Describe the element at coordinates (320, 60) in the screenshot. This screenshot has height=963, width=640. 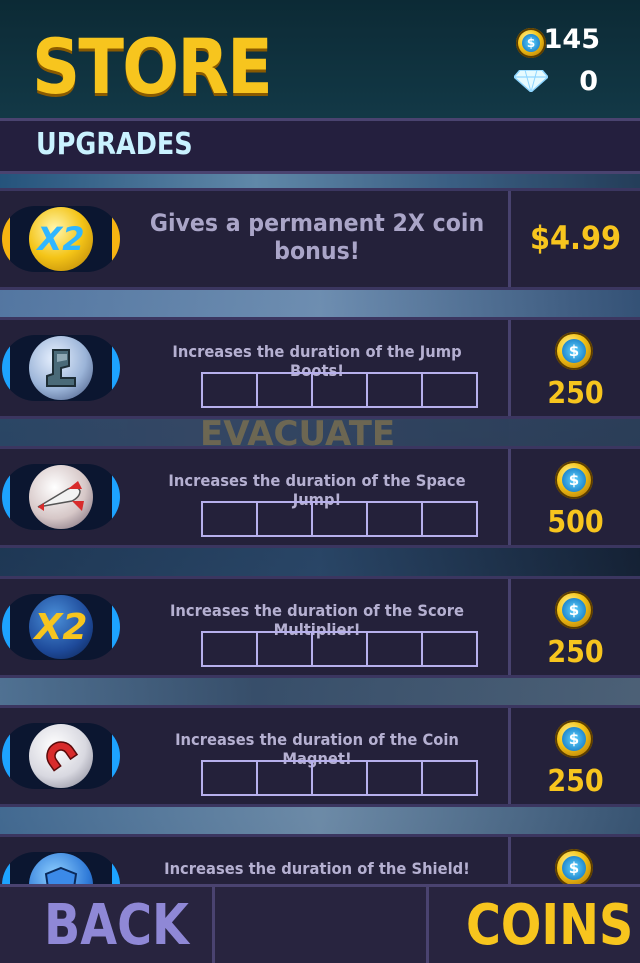
I see `store-header: STORE $ 145 0` at that location.